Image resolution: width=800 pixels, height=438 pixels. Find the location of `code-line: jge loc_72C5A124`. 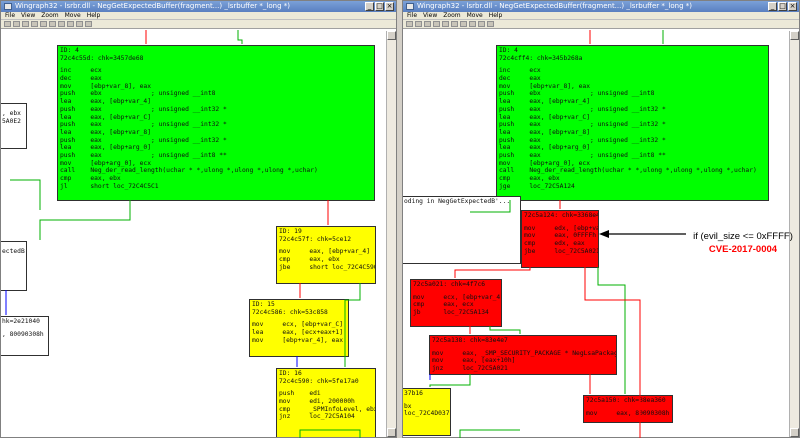

code-line: jge loc_72C5A124 is located at coordinates (537, 186).